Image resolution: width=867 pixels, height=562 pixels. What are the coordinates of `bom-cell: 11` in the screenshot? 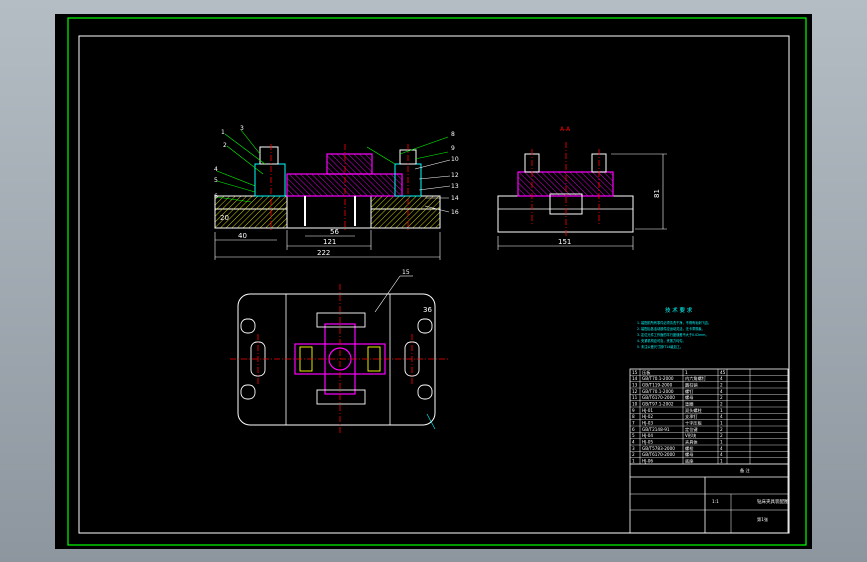 It's located at (635, 397).